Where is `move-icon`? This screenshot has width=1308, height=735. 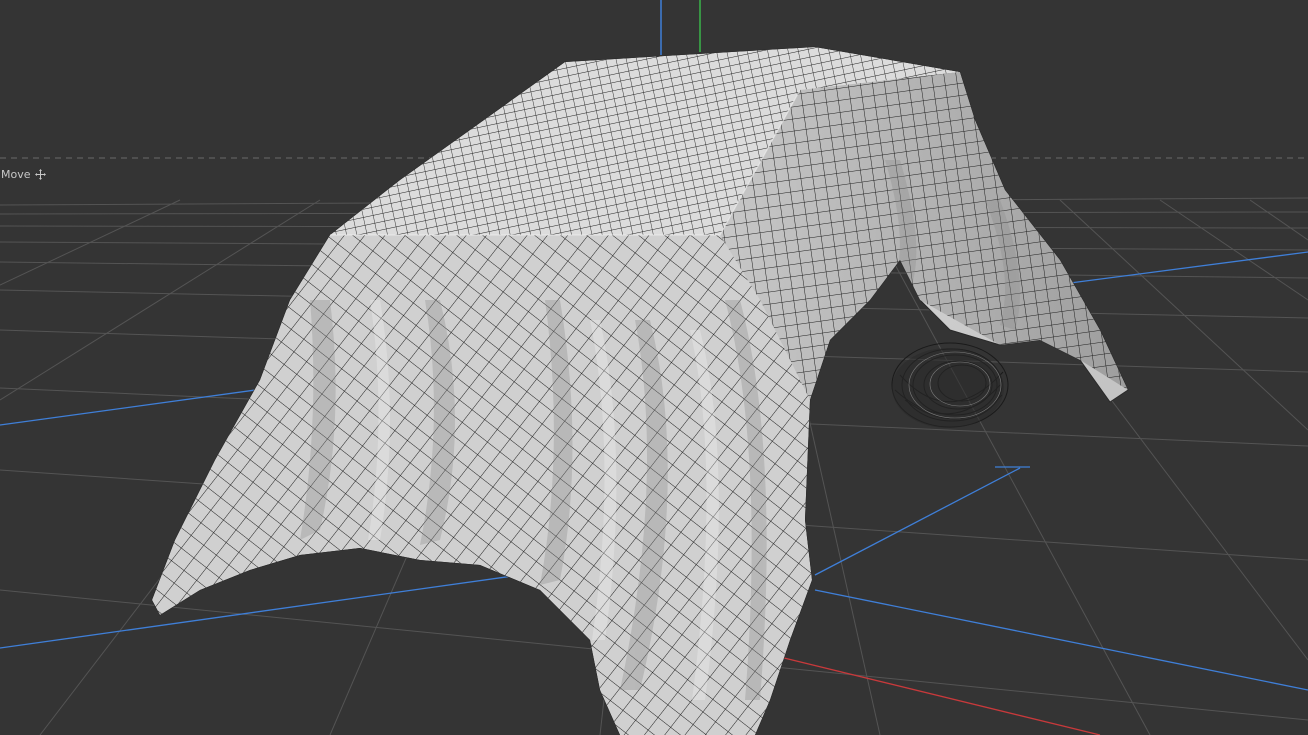
move-icon is located at coordinates (40, 174).